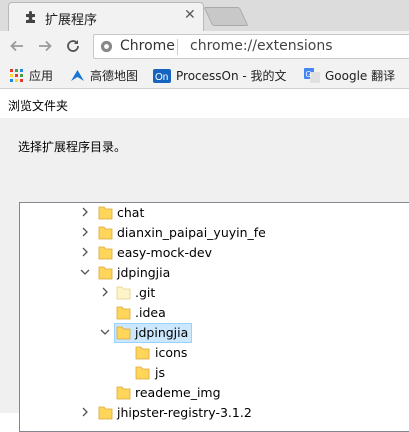  I want to click on bookmark-apps: 应用, so click(31, 75).